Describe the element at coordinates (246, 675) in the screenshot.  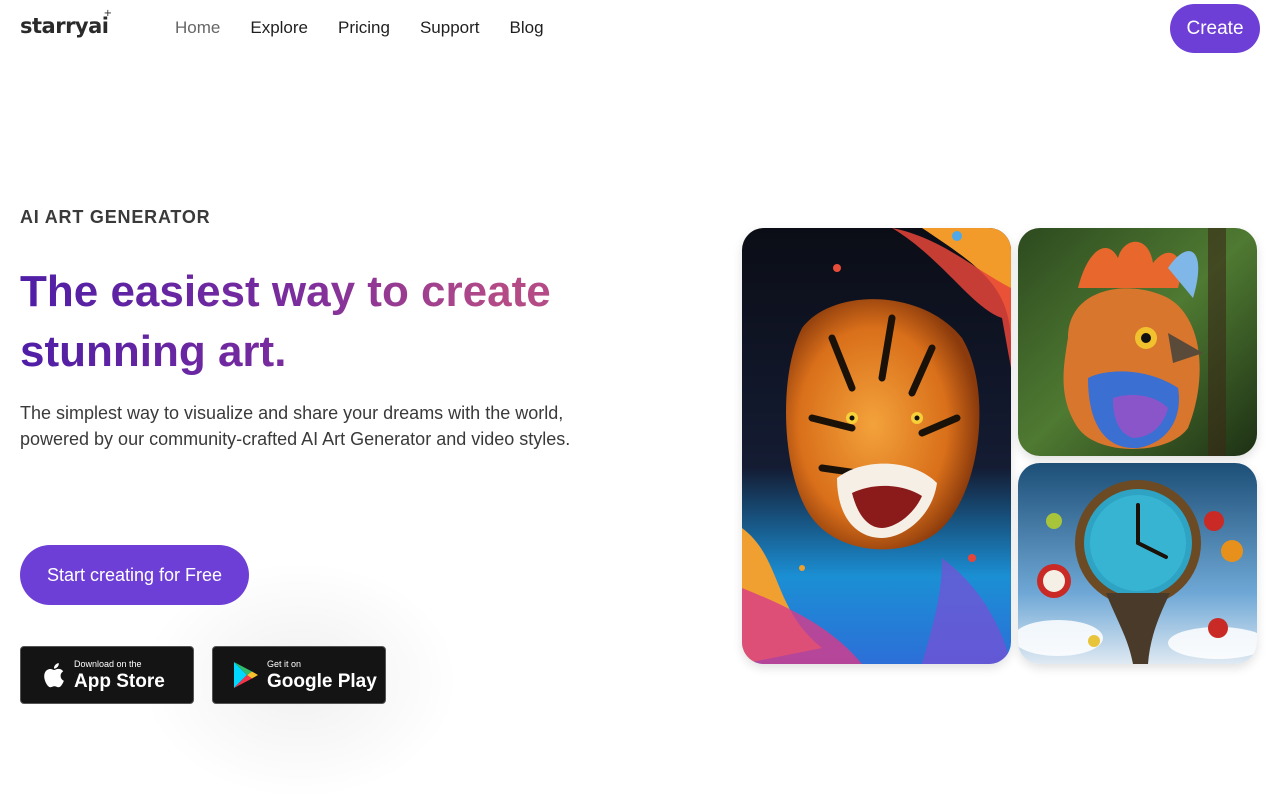
I see `google-play-icon` at that location.